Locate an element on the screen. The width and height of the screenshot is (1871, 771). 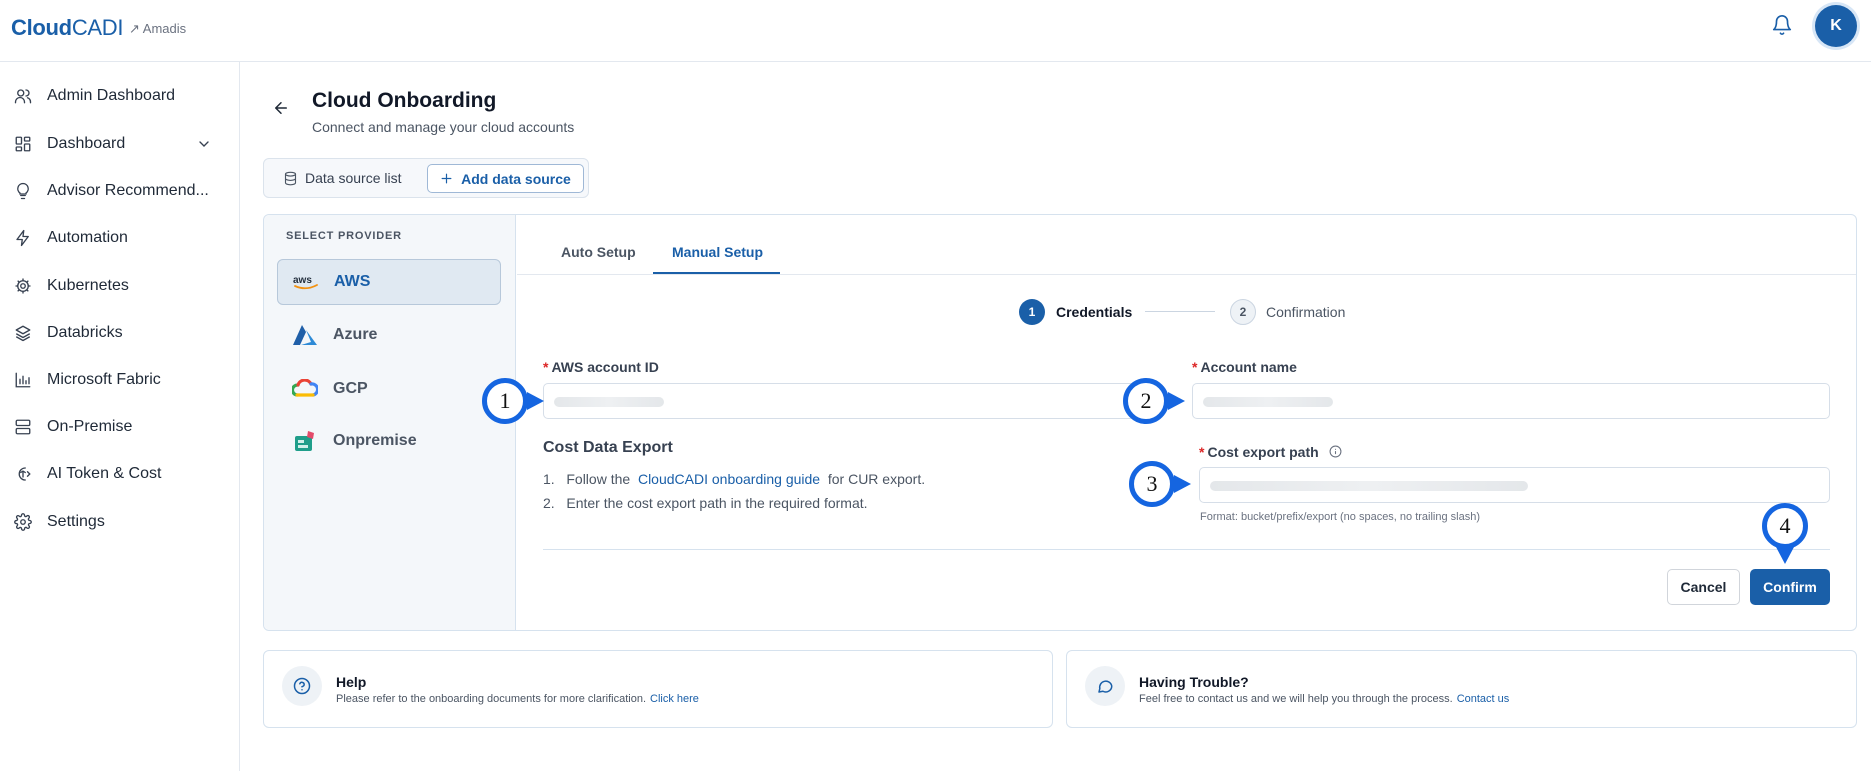
help-title: Help is located at coordinates (351, 682).